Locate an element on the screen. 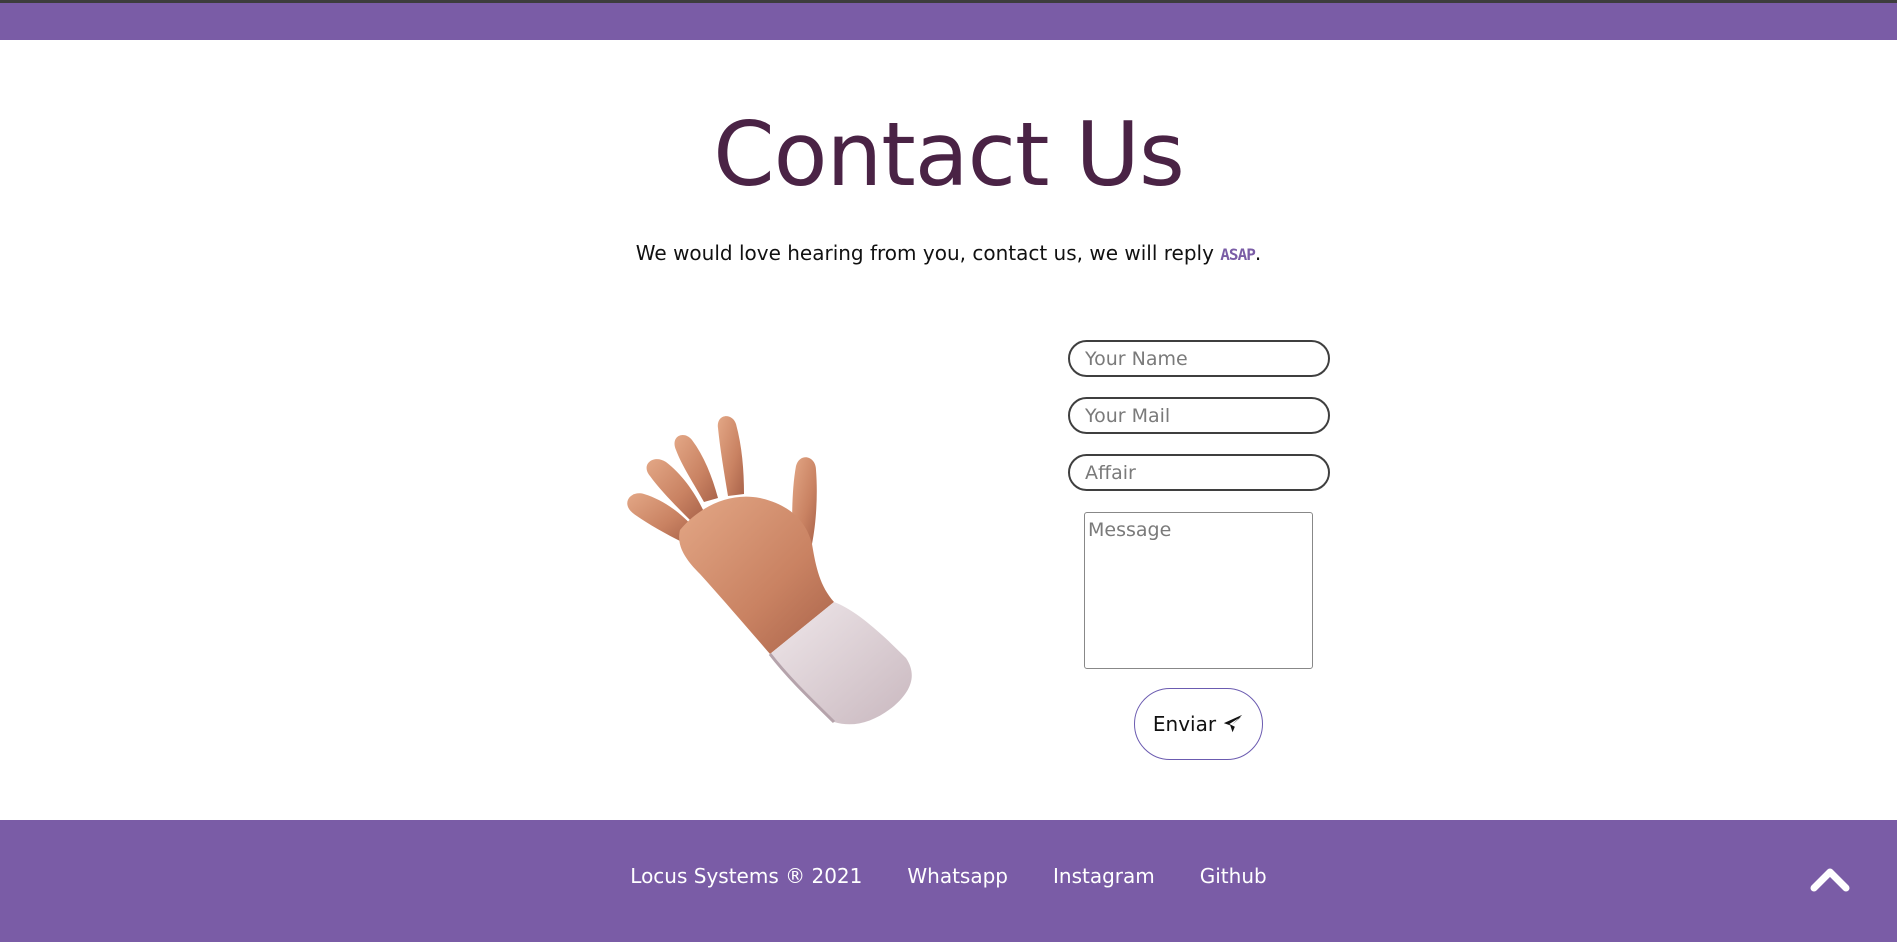  footer-link-whatsapp: Whatsapp is located at coordinates (957, 876).